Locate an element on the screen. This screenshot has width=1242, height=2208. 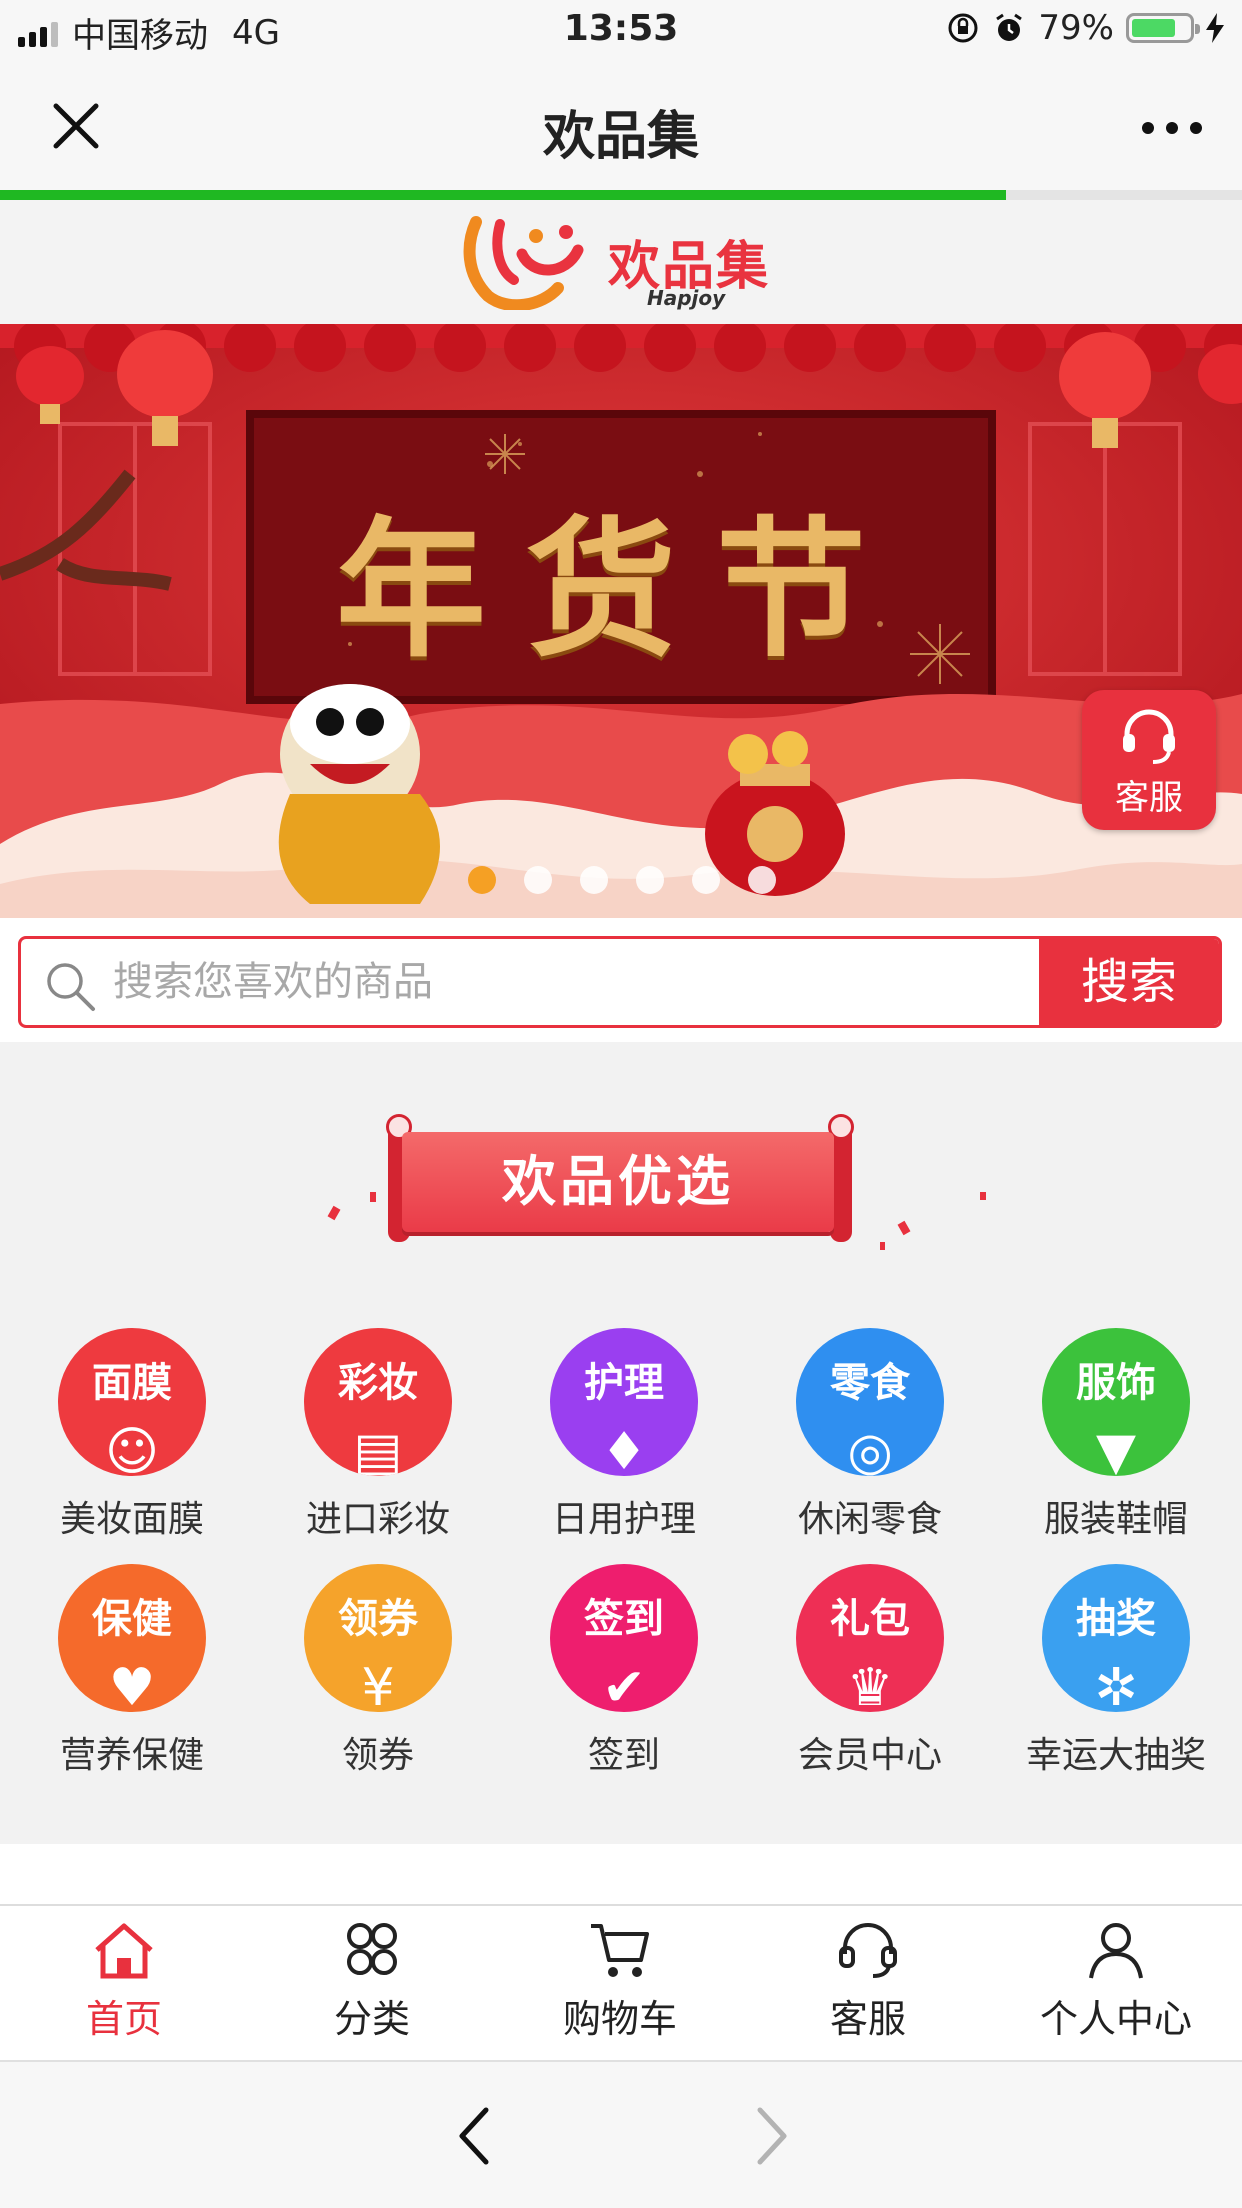
category-badge: 服饰 ▼ is located at coordinates (1116, 1402).